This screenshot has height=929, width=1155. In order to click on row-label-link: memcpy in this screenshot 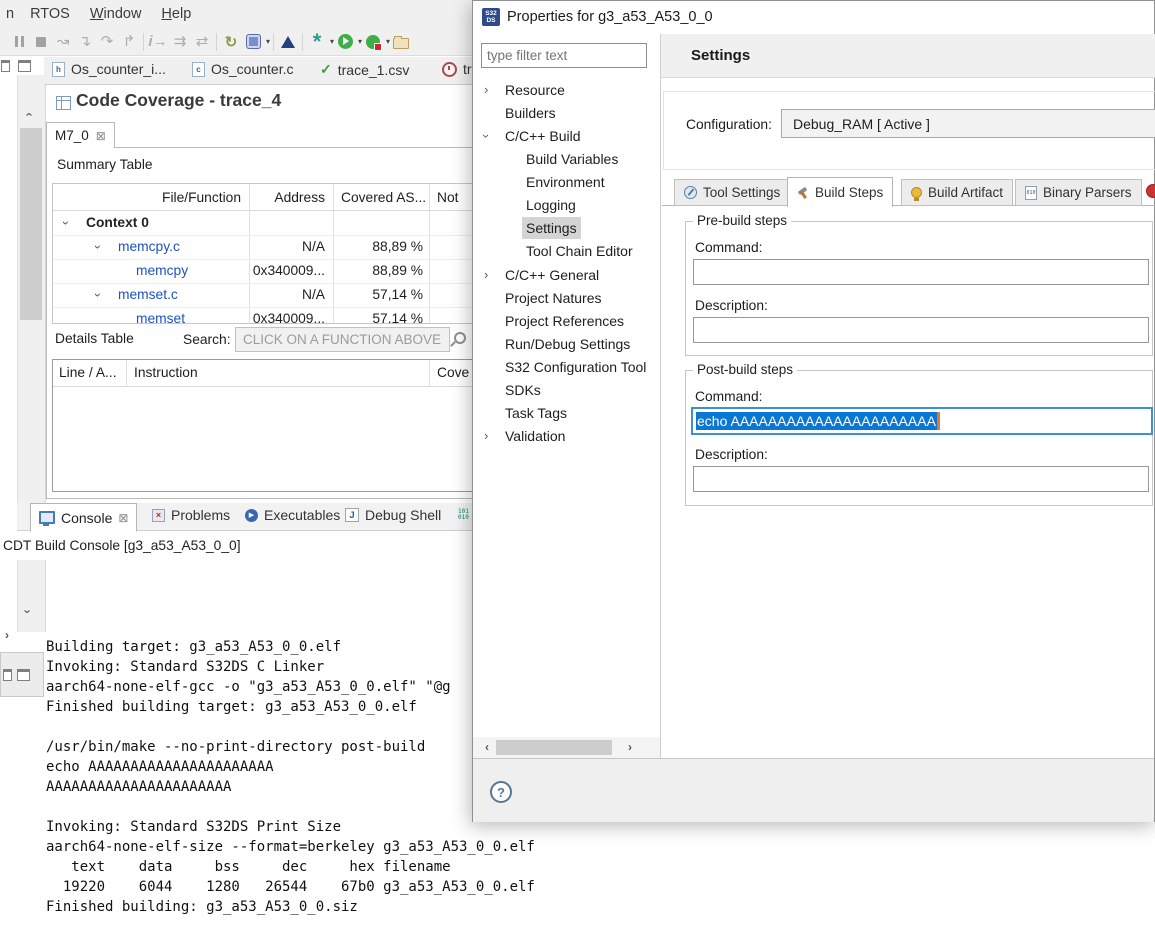, I will do `click(162, 271)`.